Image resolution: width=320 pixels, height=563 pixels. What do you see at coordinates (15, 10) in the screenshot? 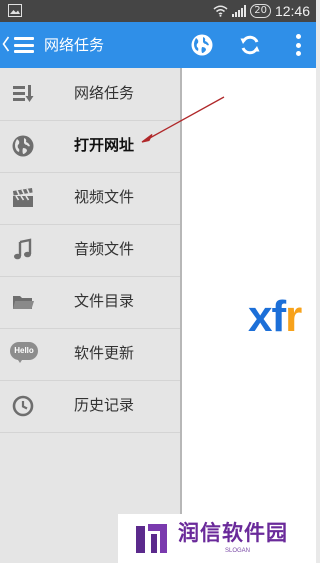
I see `image-icon` at bounding box center [15, 10].